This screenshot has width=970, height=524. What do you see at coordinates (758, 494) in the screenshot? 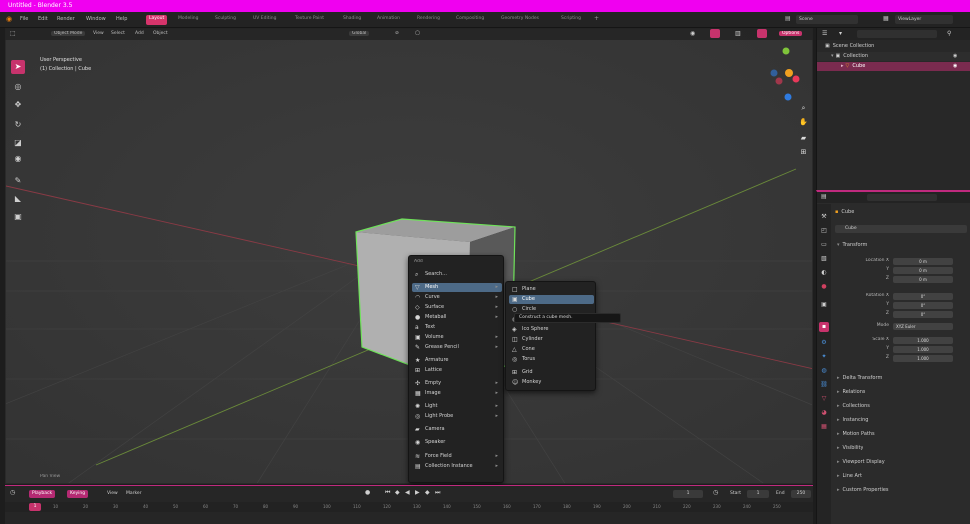
I see `start-frame-field: 1` at bounding box center [758, 494].